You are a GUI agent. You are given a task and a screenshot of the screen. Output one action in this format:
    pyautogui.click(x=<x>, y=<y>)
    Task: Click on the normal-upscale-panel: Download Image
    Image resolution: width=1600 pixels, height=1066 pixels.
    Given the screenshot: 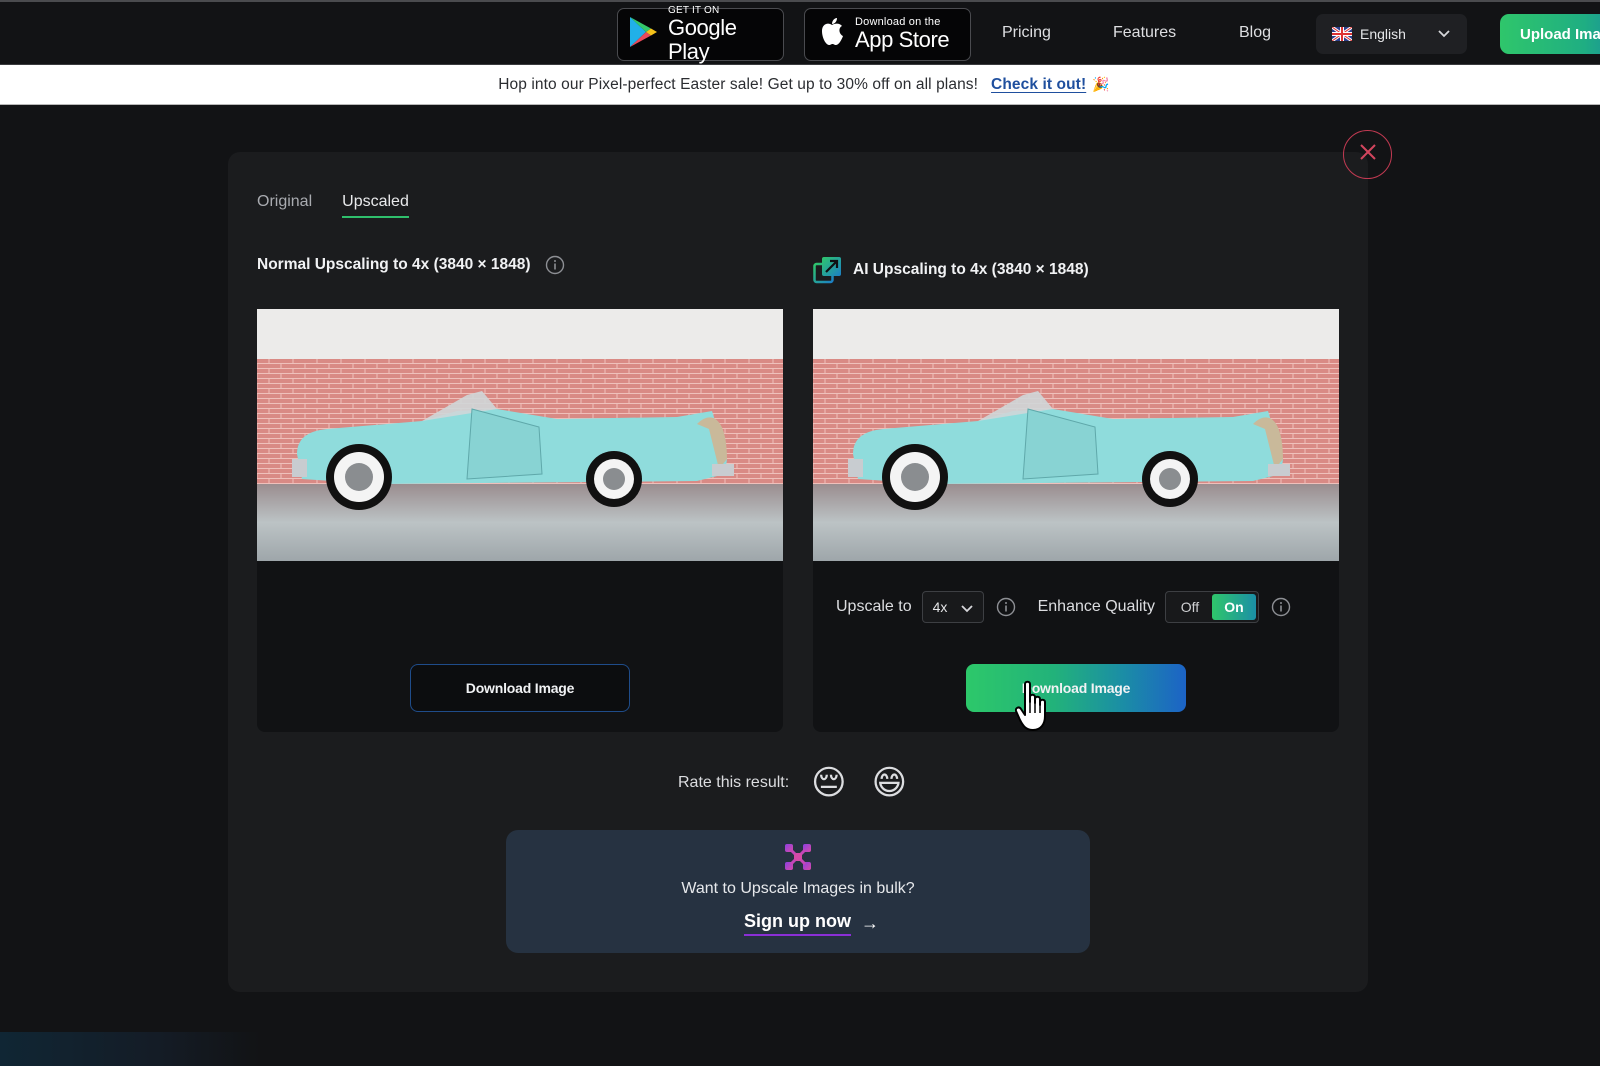 What is the action you would take?
    pyautogui.click(x=520, y=520)
    